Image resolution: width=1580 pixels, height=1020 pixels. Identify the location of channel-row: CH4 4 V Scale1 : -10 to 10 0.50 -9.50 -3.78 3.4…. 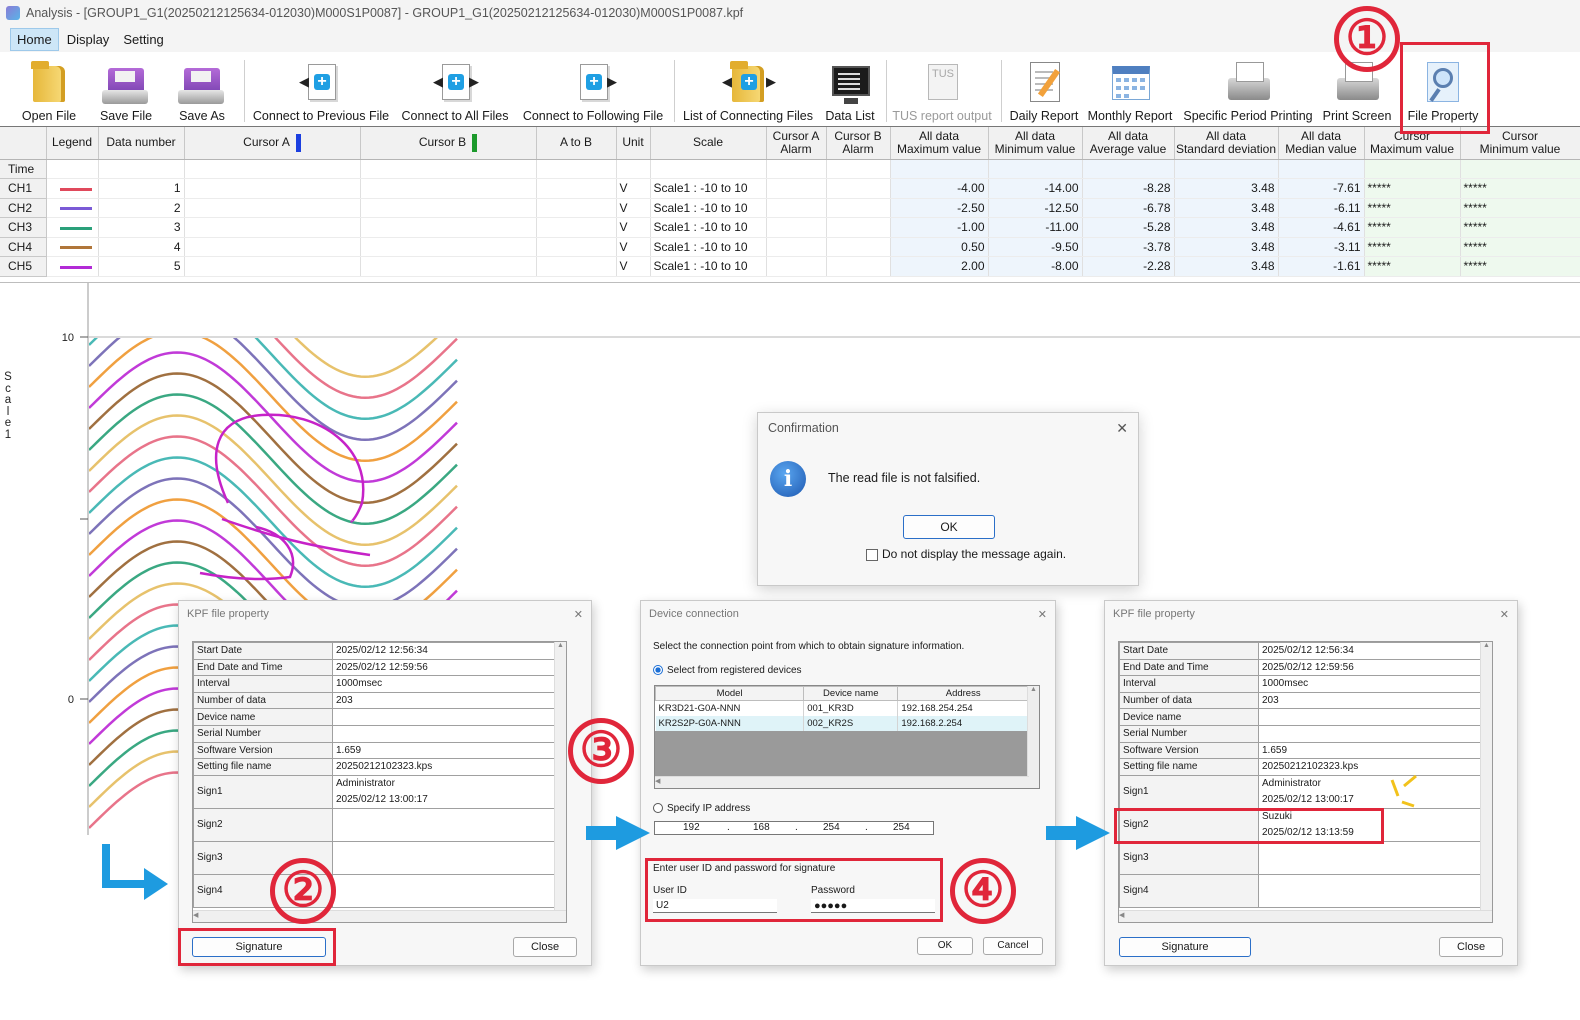
(790, 247).